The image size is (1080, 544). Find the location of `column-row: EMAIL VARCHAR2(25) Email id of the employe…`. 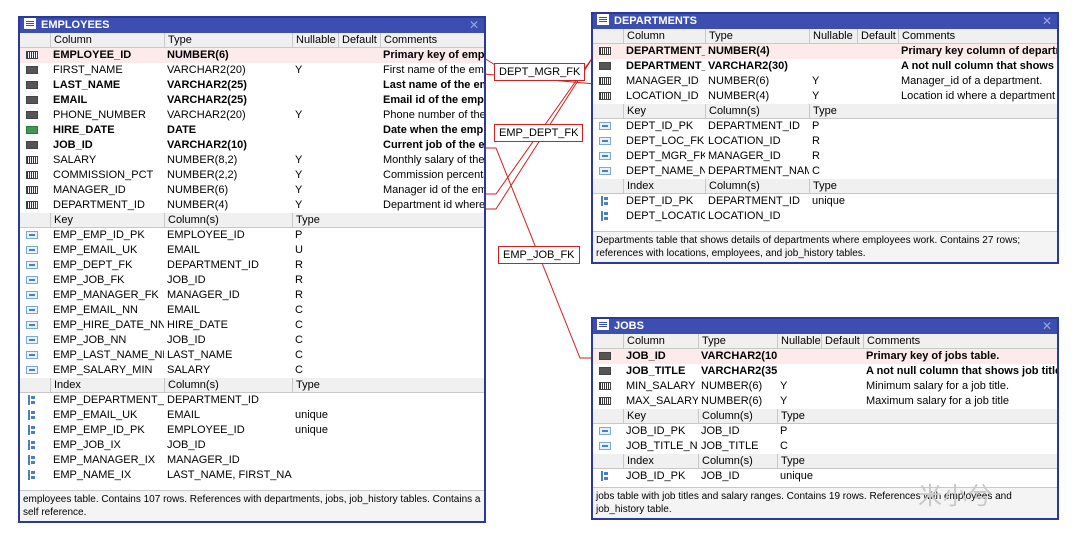

column-row: EMAIL VARCHAR2(25) Email id of the employe… is located at coordinates (252, 100).